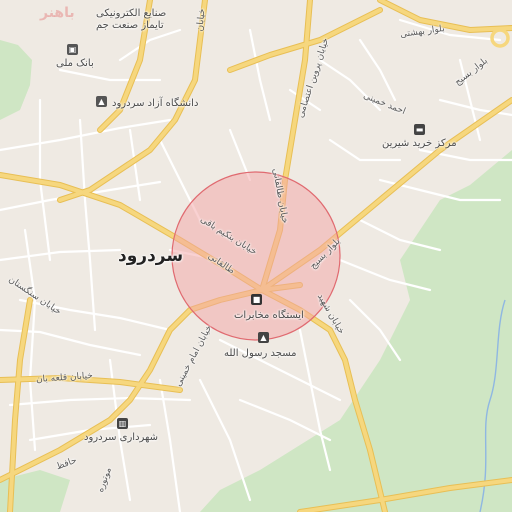  I want to click on city-label: سردرود, so click(151, 256).